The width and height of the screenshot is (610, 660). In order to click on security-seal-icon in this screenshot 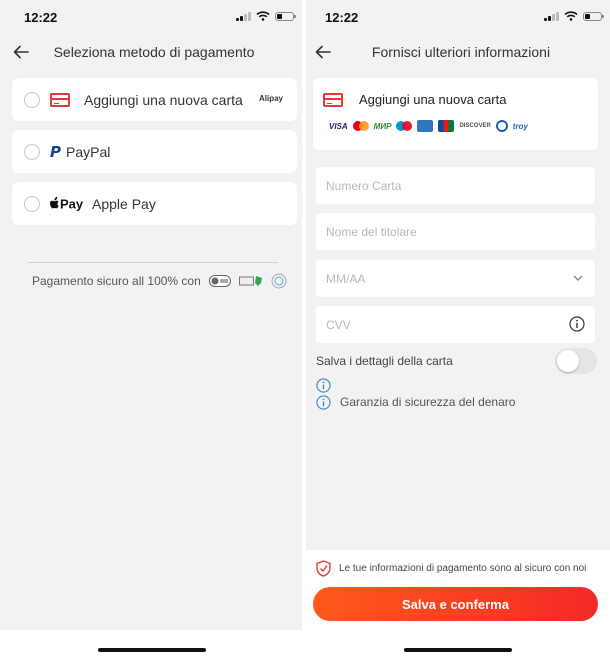, I will do `click(279, 281)`.